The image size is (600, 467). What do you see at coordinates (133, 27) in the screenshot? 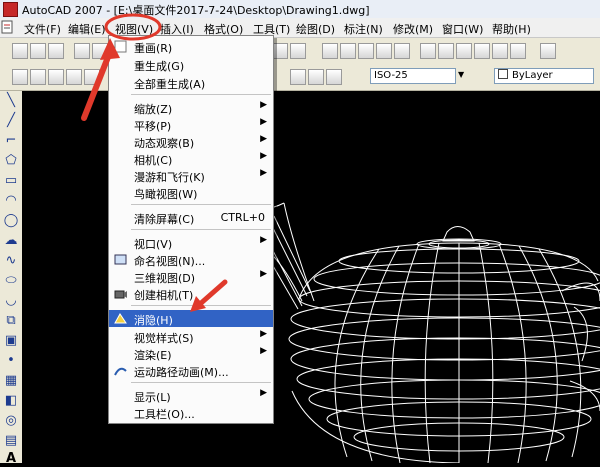
I see `highlight-circle` at bounding box center [133, 27].